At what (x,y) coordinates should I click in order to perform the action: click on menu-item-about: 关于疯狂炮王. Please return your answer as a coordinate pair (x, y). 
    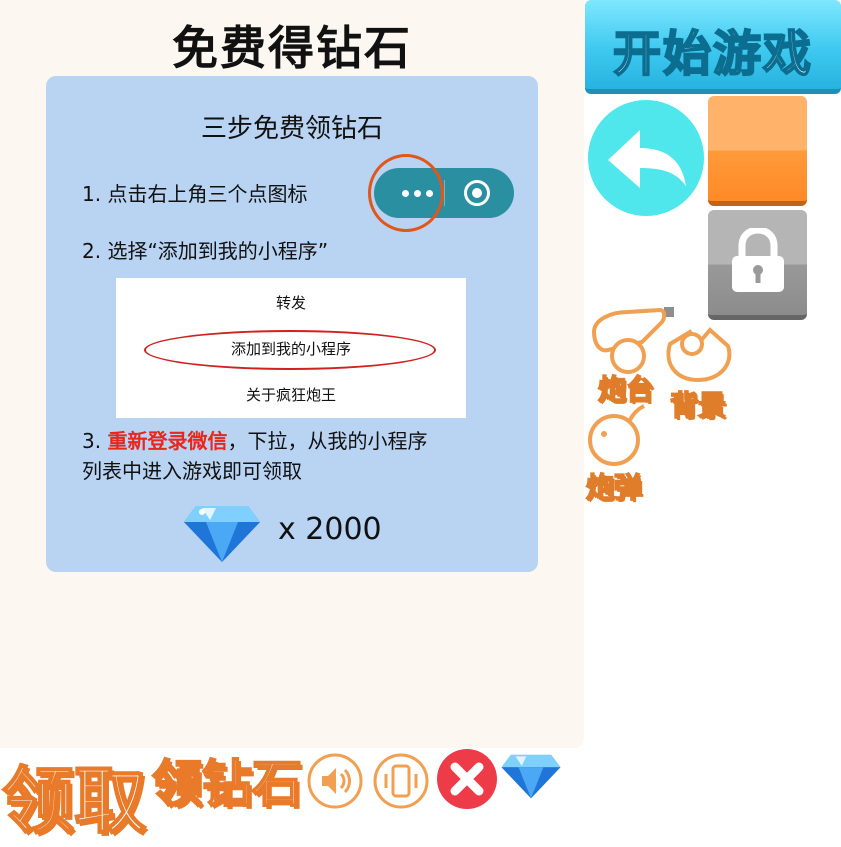
    Looking at the image, I should click on (290, 395).